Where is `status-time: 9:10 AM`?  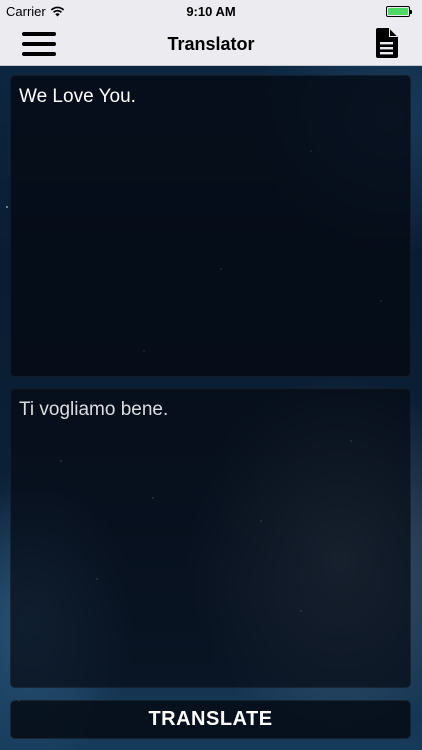
status-time: 9:10 AM is located at coordinates (211, 11).